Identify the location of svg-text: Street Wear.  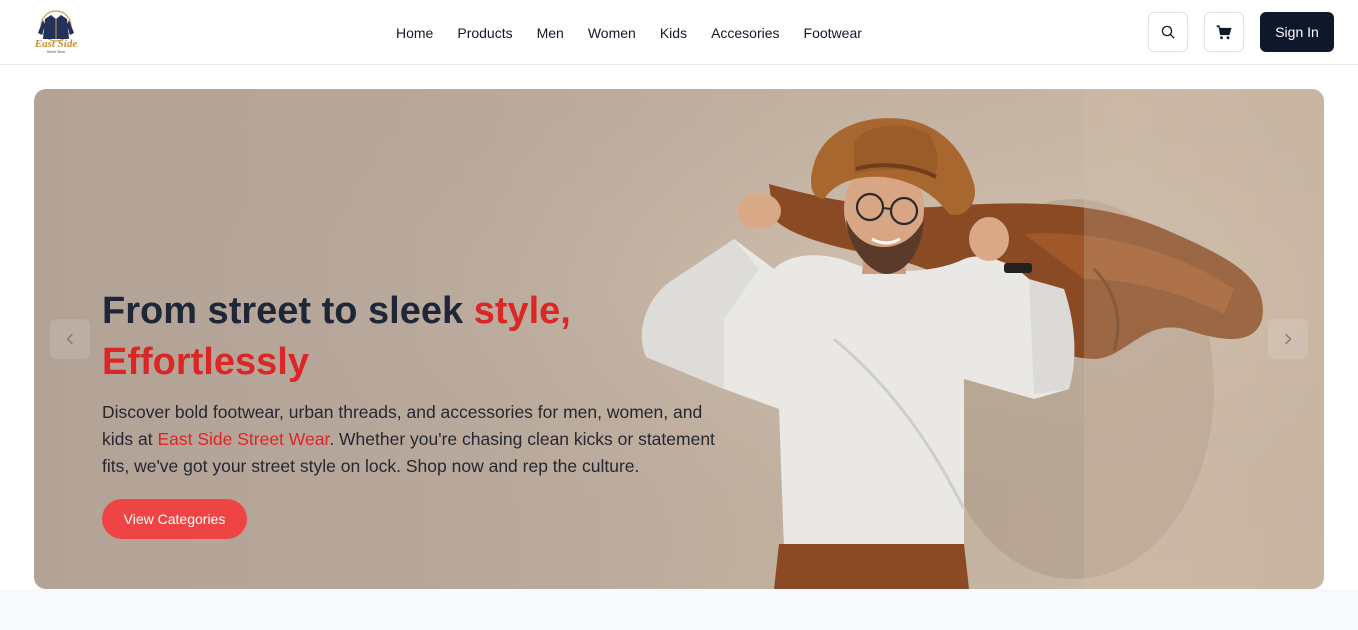
(56, 52).